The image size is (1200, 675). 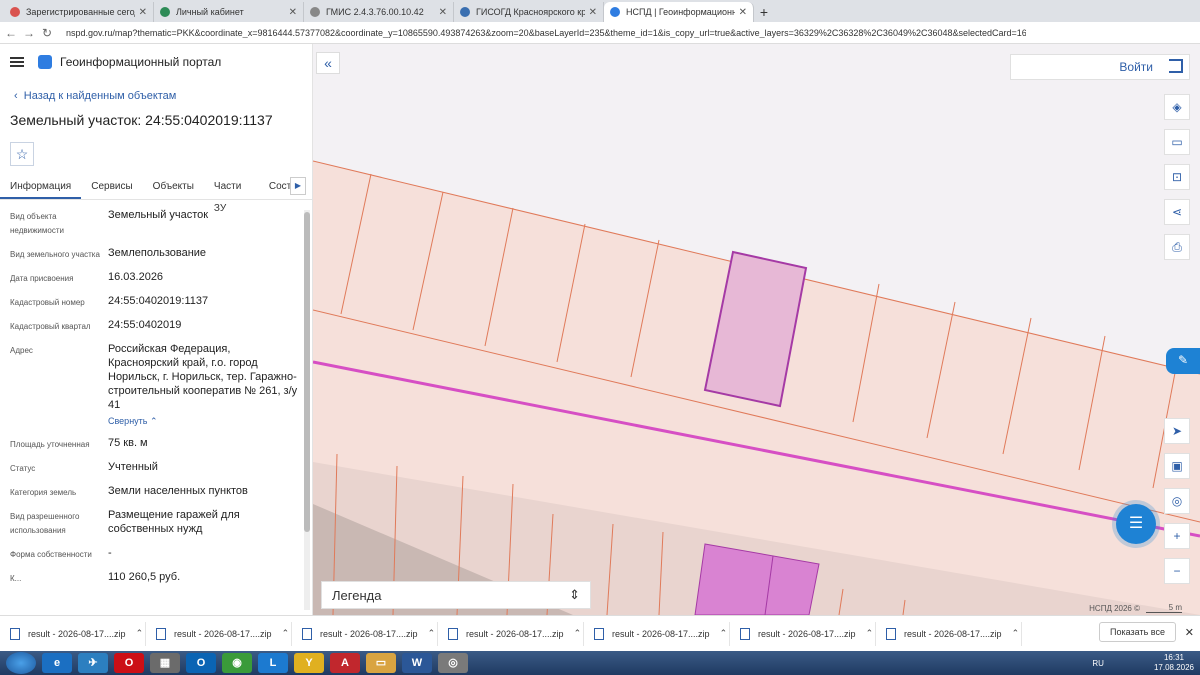 What do you see at coordinates (1137, 632) in the screenshot?
I see `show-all-downloads-button: Показать все` at bounding box center [1137, 632].